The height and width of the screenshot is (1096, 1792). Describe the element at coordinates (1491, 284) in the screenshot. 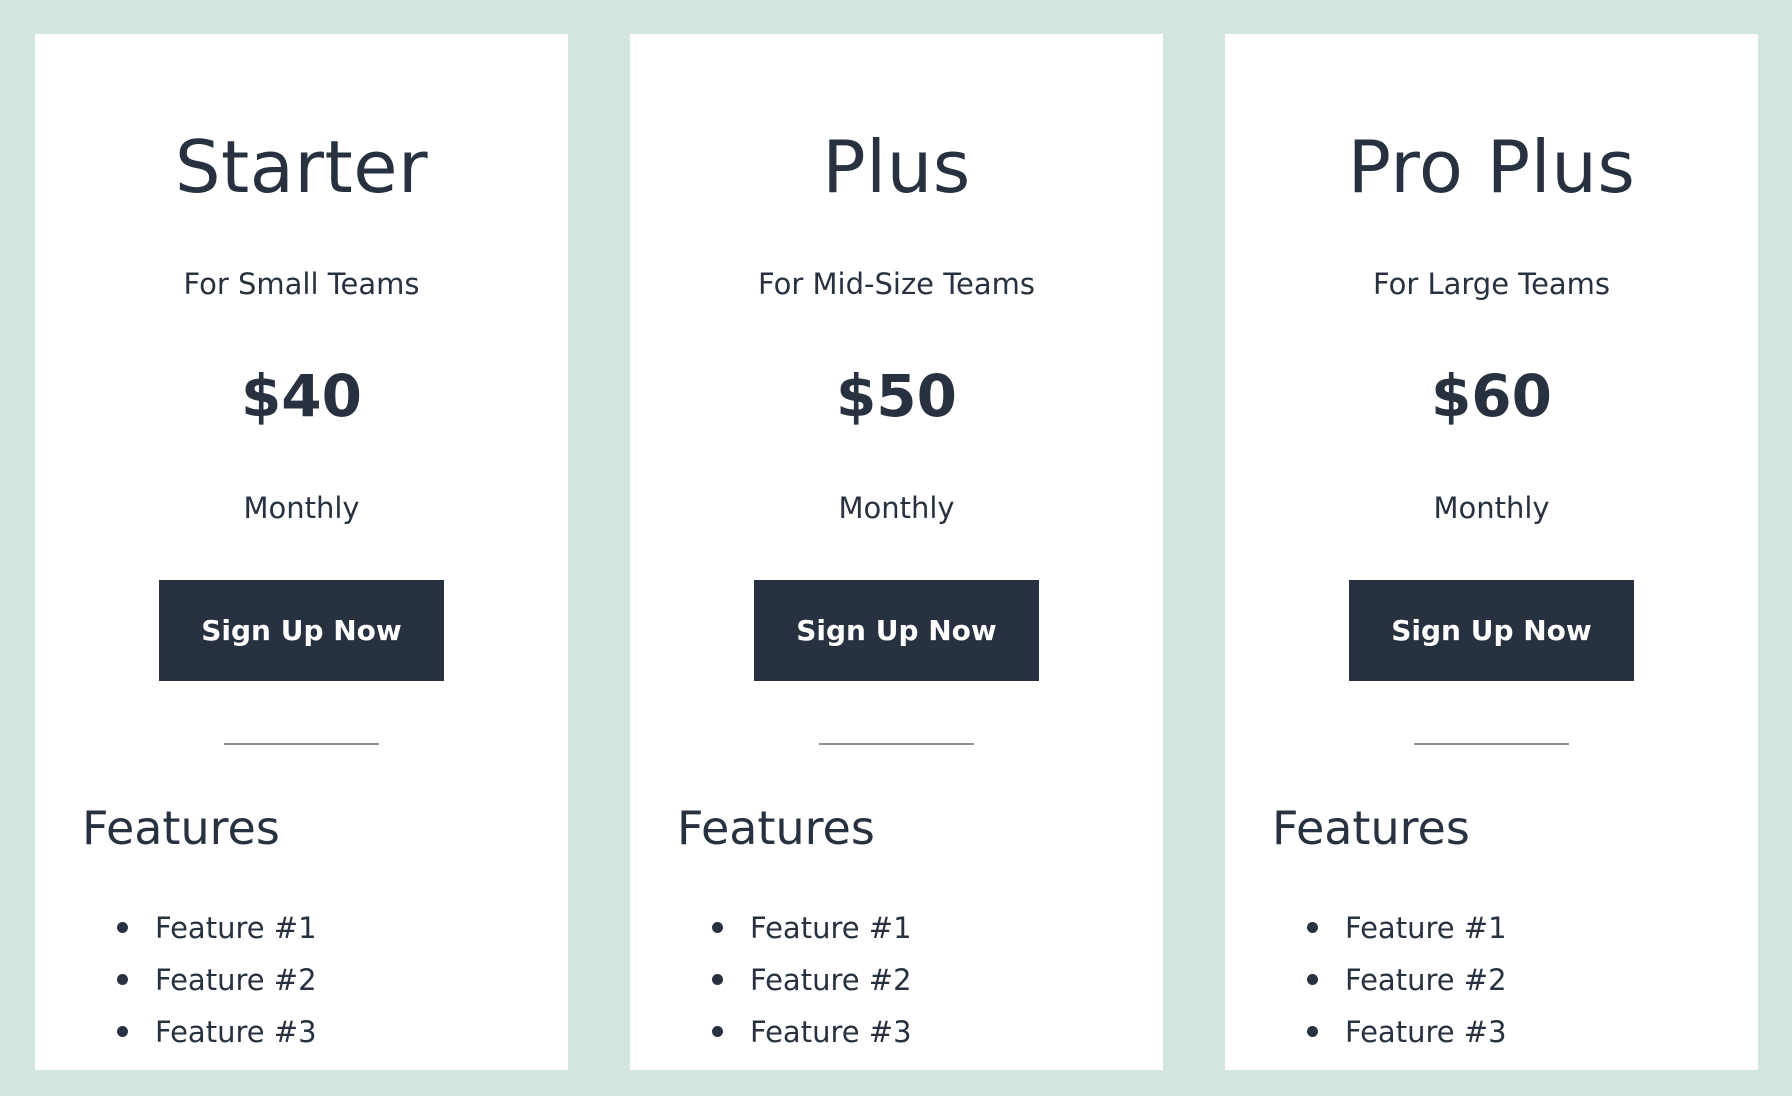

I see `plan-subtitle: For Large Teams` at that location.